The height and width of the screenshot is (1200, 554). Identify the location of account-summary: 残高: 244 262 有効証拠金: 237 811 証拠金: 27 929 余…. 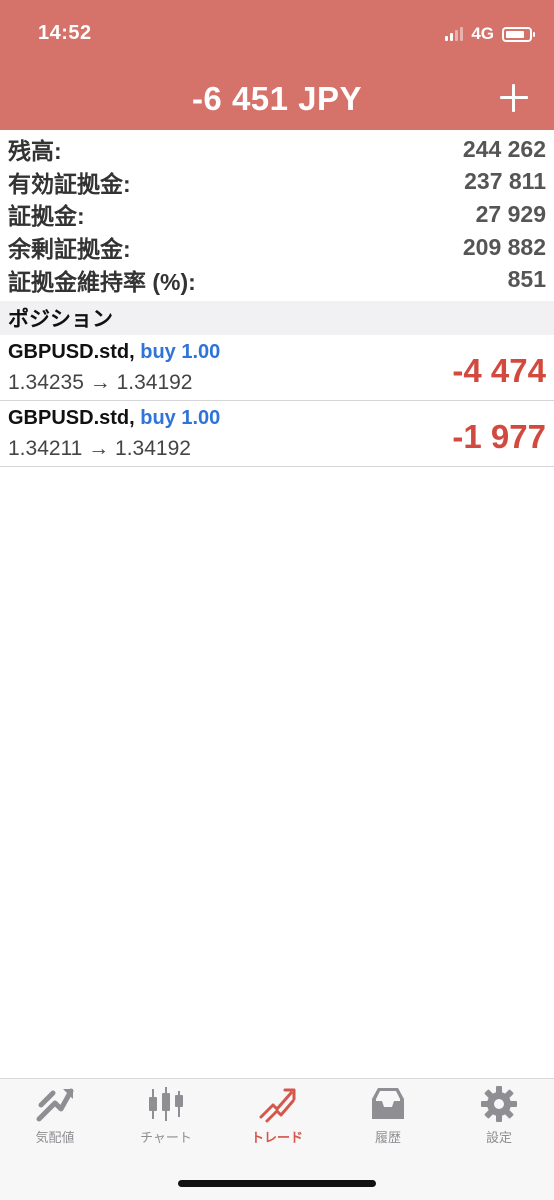
(277, 214).